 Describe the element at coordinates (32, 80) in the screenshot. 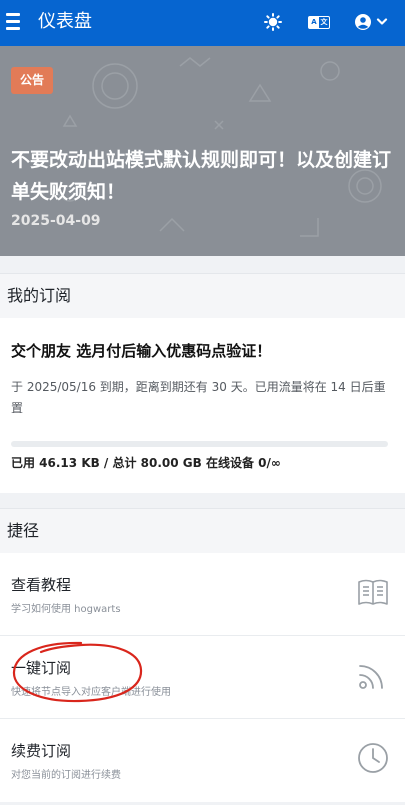

I see `announcement-badge: 公告` at that location.